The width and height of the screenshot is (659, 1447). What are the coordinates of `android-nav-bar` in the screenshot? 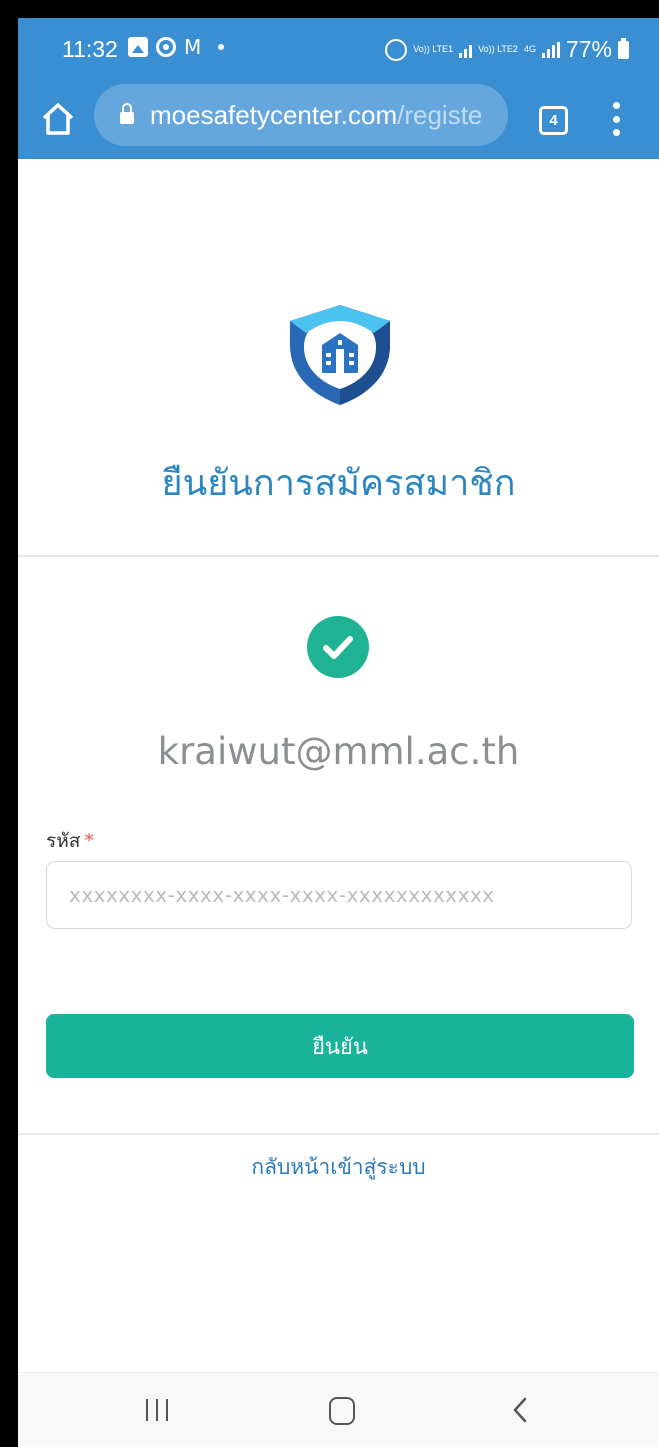 It's located at (338, 1409).